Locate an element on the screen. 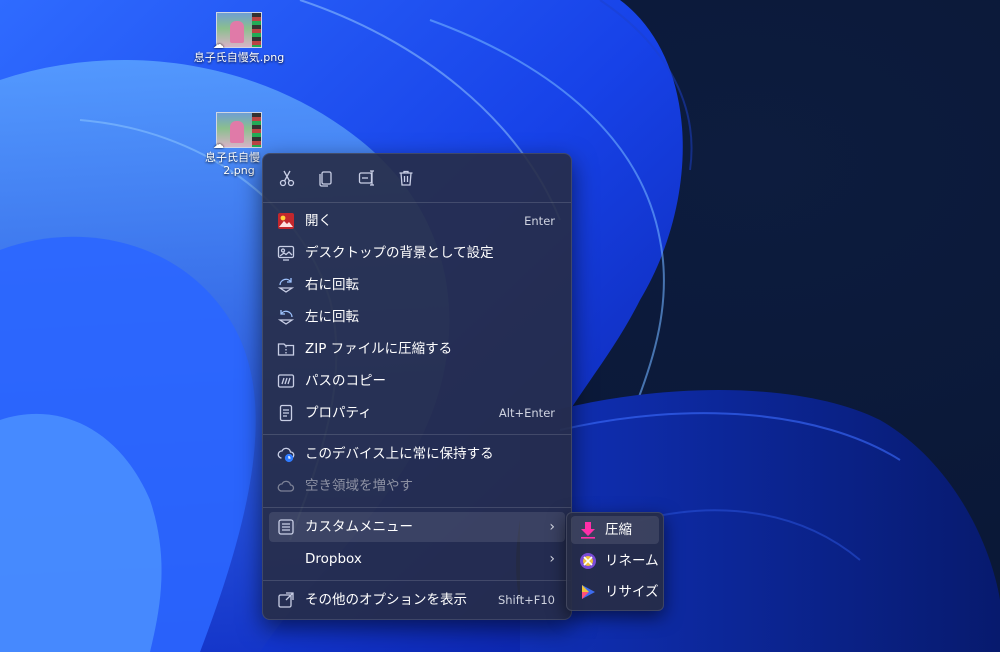 The image size is (1000, 652). desktop-file-label: 息子氏自慢気.png is located at coordinates (239, 57).